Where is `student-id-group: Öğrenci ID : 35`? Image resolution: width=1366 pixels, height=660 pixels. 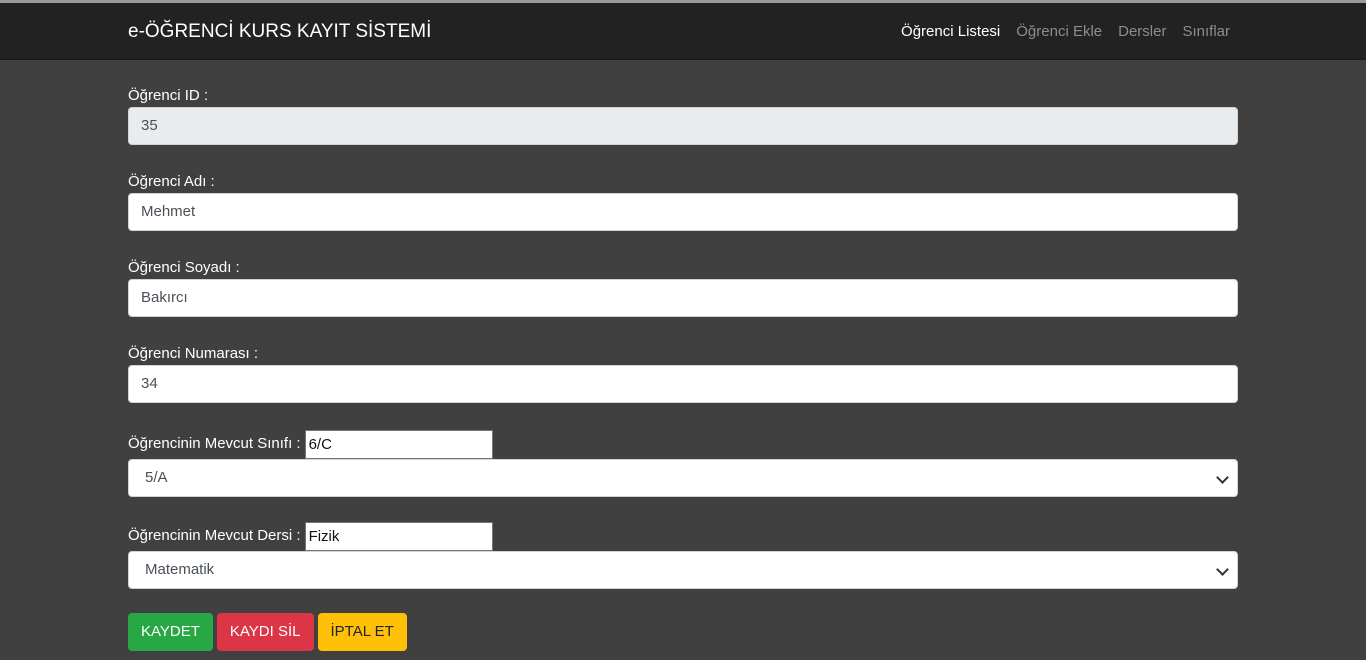
student-id-group: Öğrenci ID : 35 is located at coordinates (683, 115).